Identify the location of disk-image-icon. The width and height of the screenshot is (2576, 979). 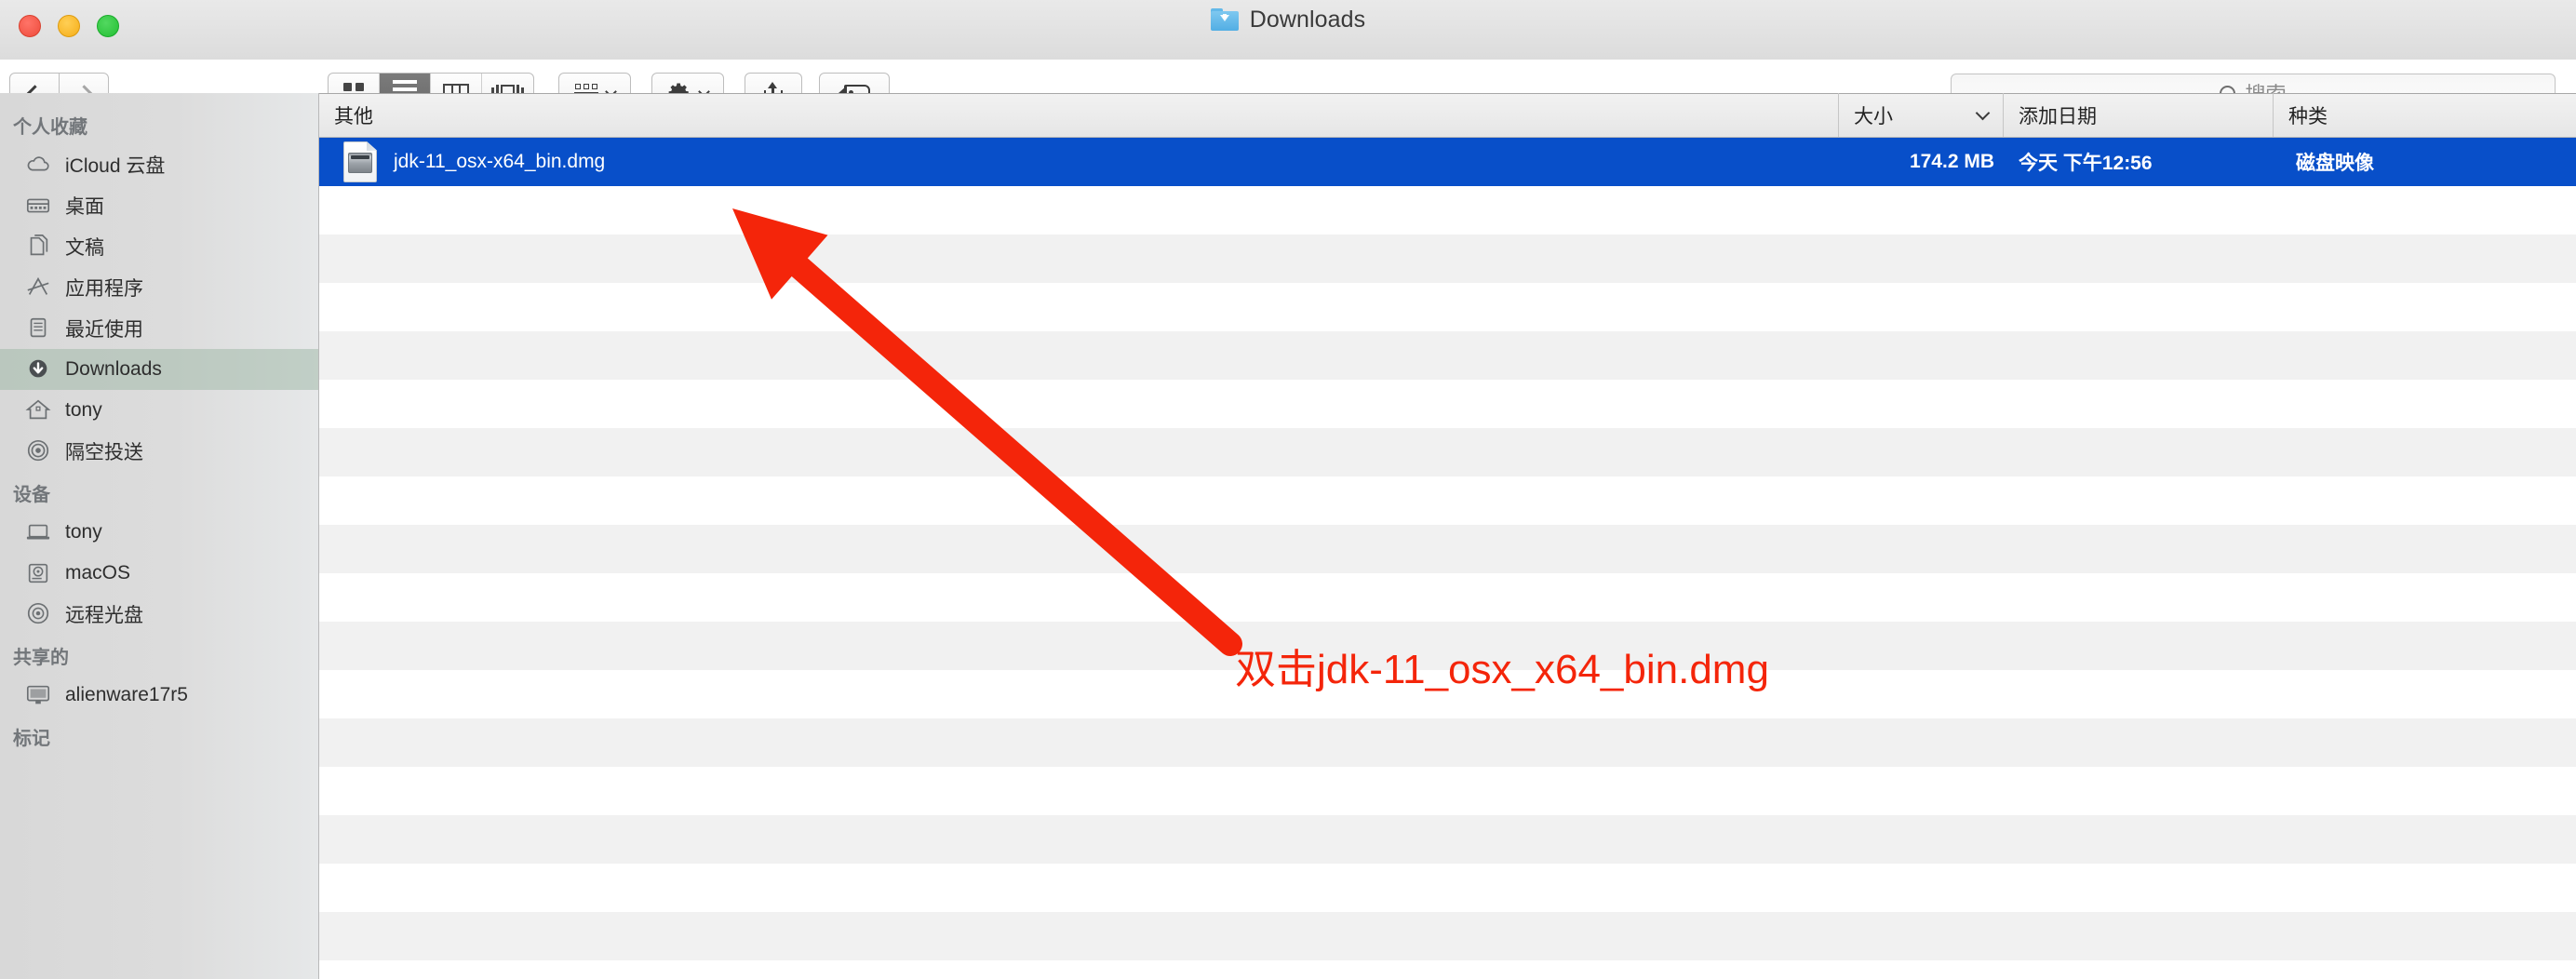
(360, 162).